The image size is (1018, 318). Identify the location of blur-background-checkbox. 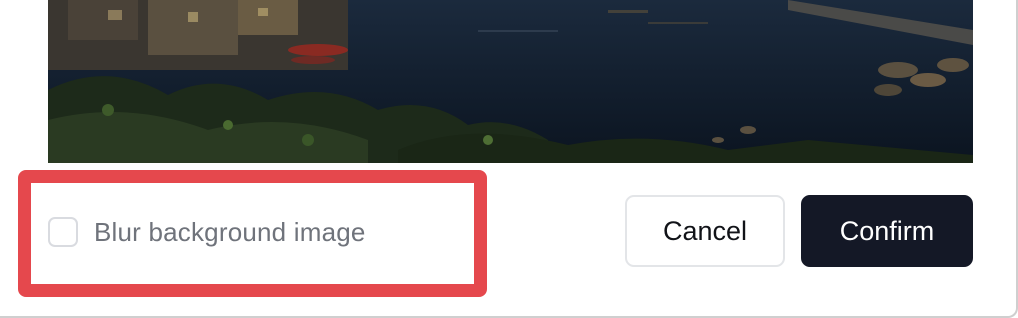
(63, 232).